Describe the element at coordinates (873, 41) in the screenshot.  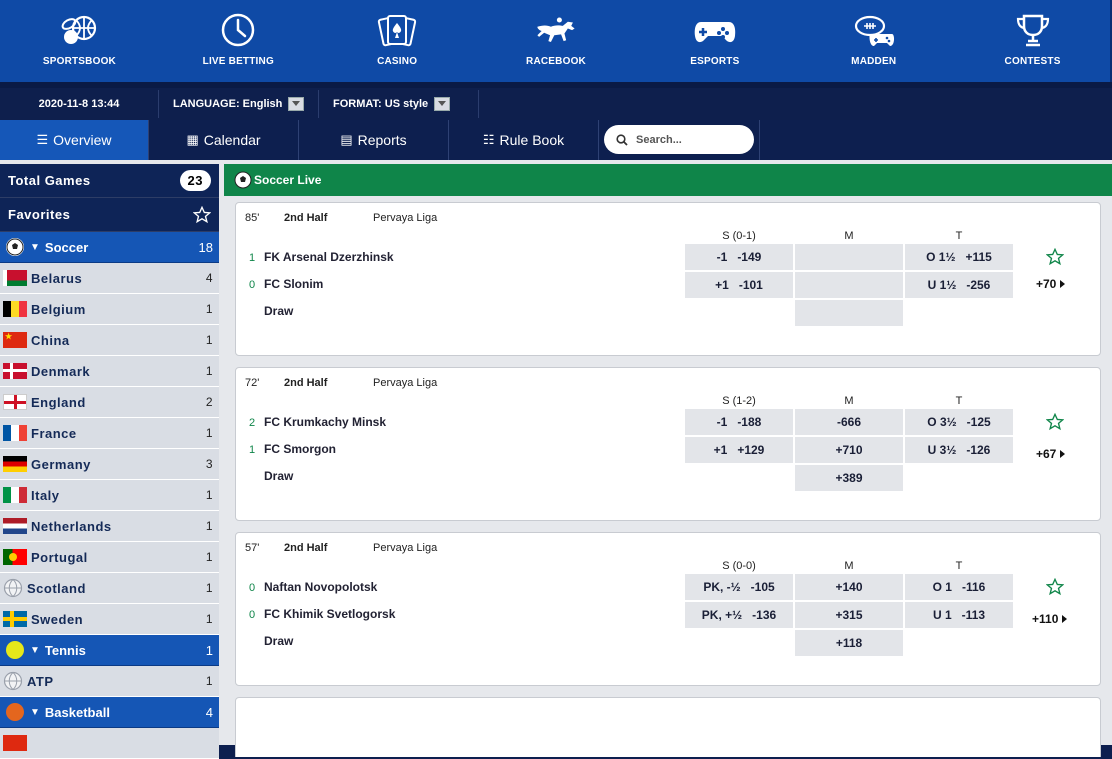
I see `nav-madden: MADDEN` at that location.